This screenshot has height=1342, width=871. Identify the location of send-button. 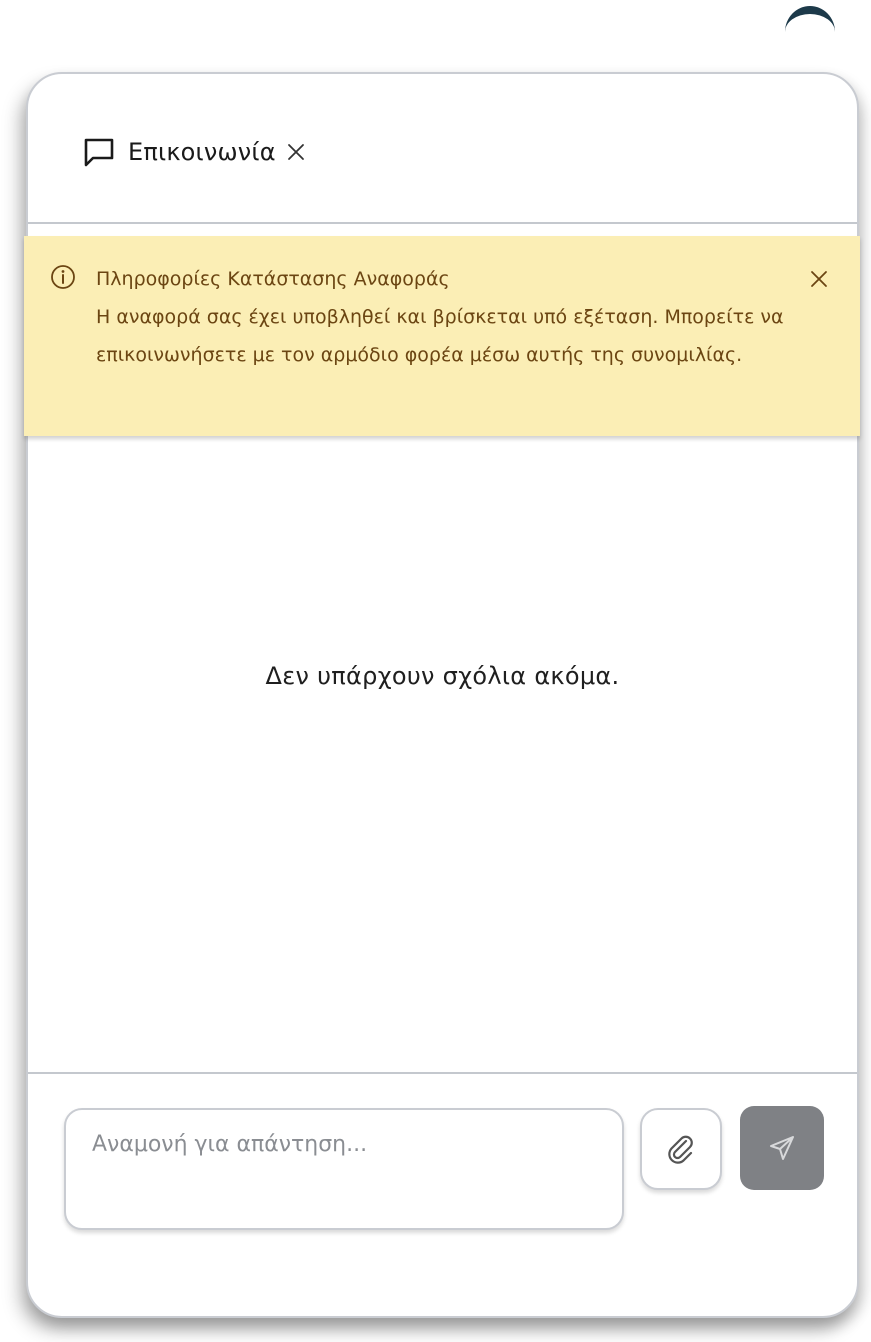
(782, 1148).